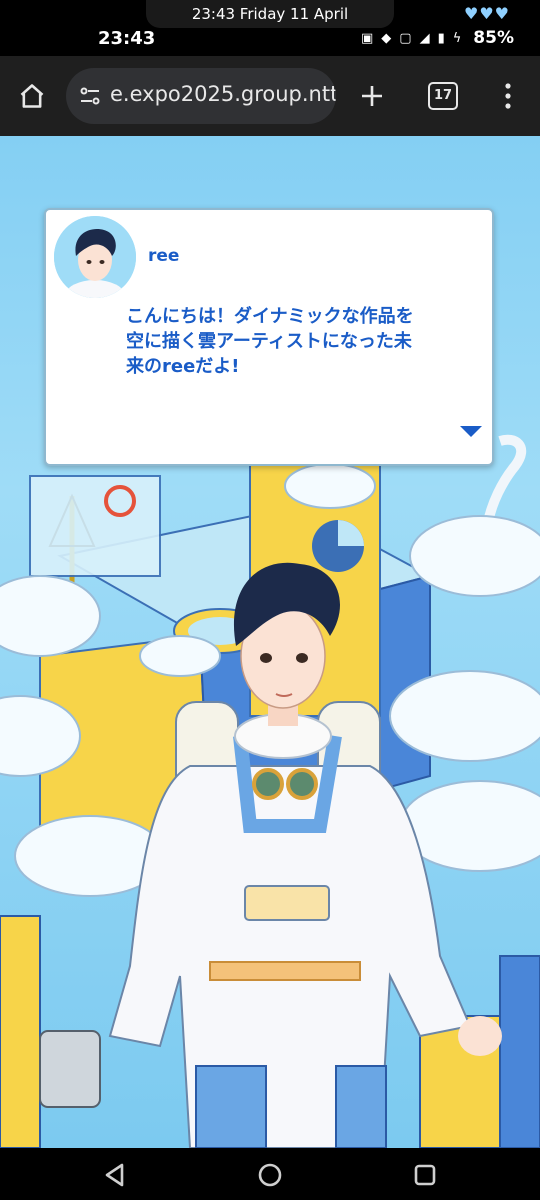  I want to click on wifi-icon: ◆, so click(386, 38).